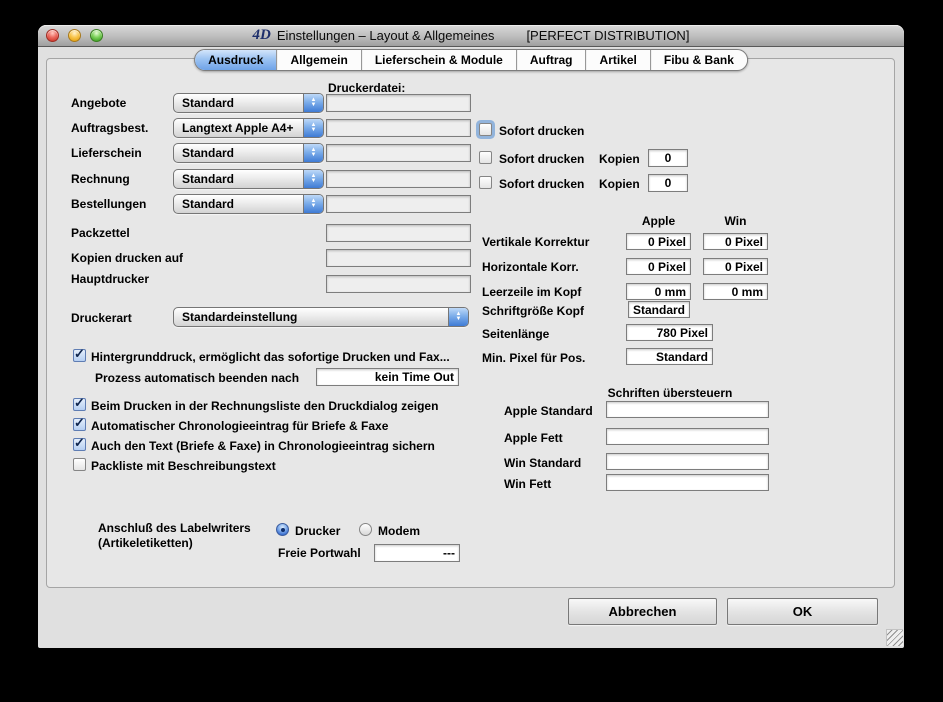 This screenshot has height=702, width=943. What do you see at coordinates (365, 529) in the screenshot?
I see `radio-modem` at bounding box center [365, 529].